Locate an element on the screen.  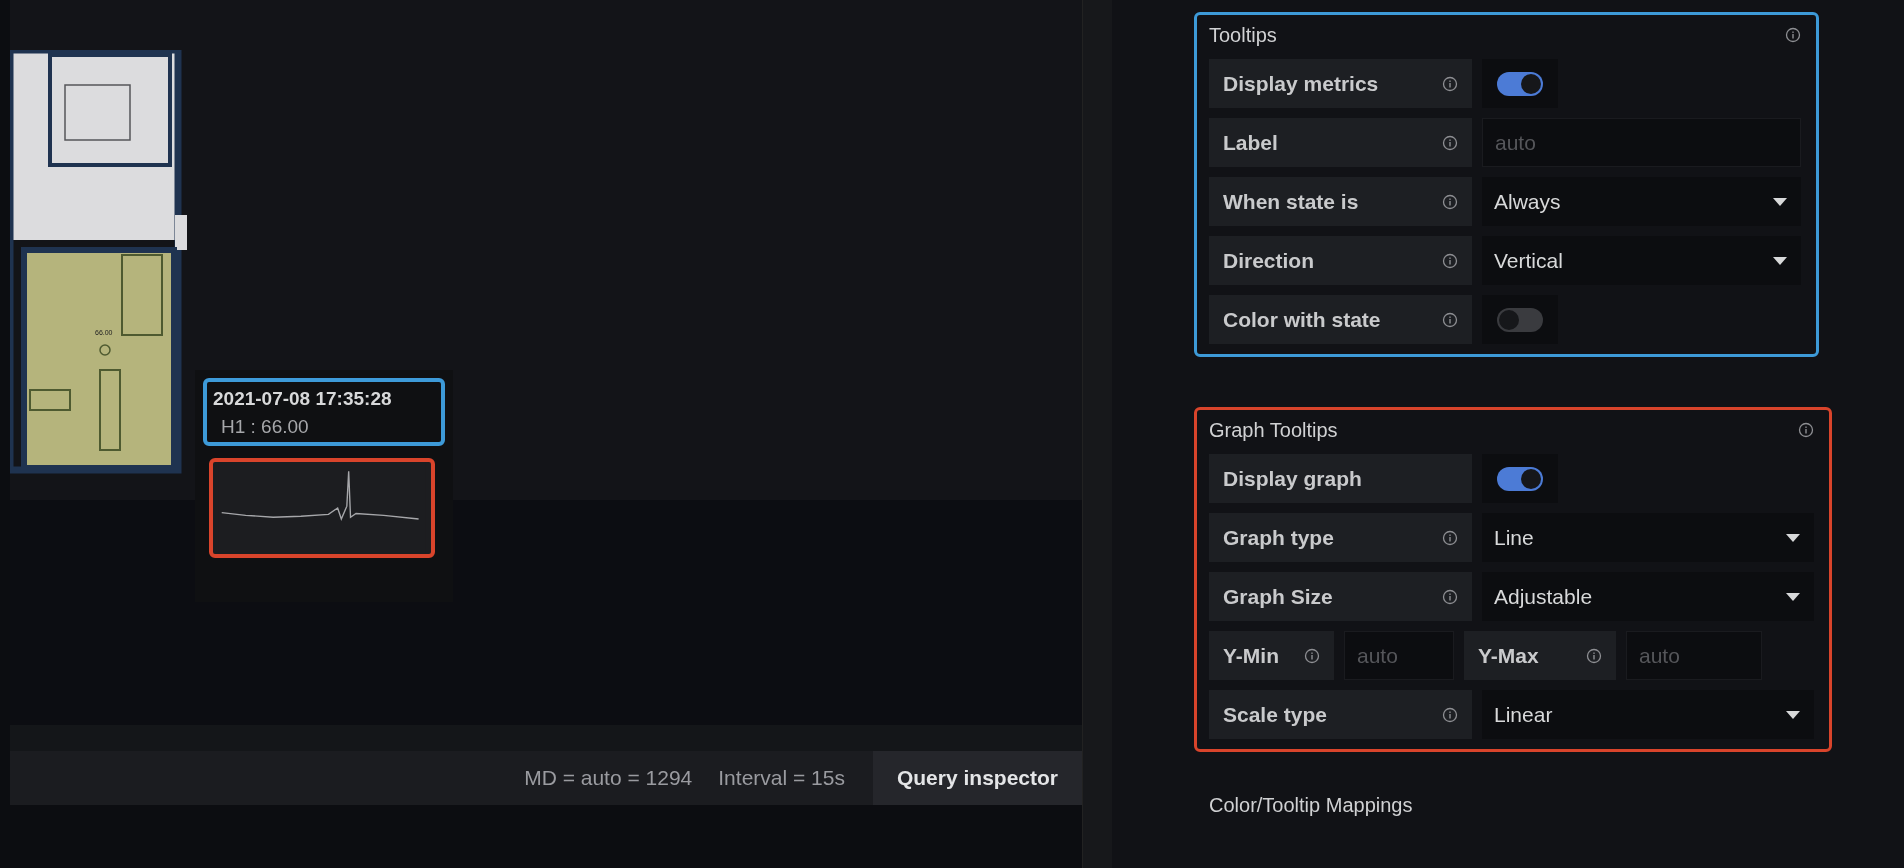
field-label: Graph Size is located at coordinates (1340, 596).